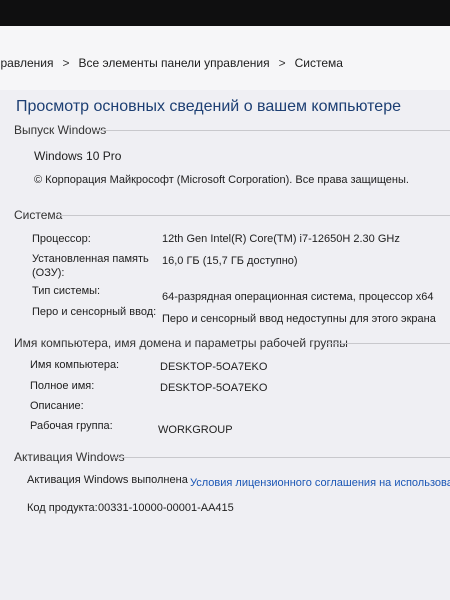  What do you see at coordinates (75, 365) in the screenshot?
I see `computer-name-label: Имя компьютера:` at bounding box center [75, 365].